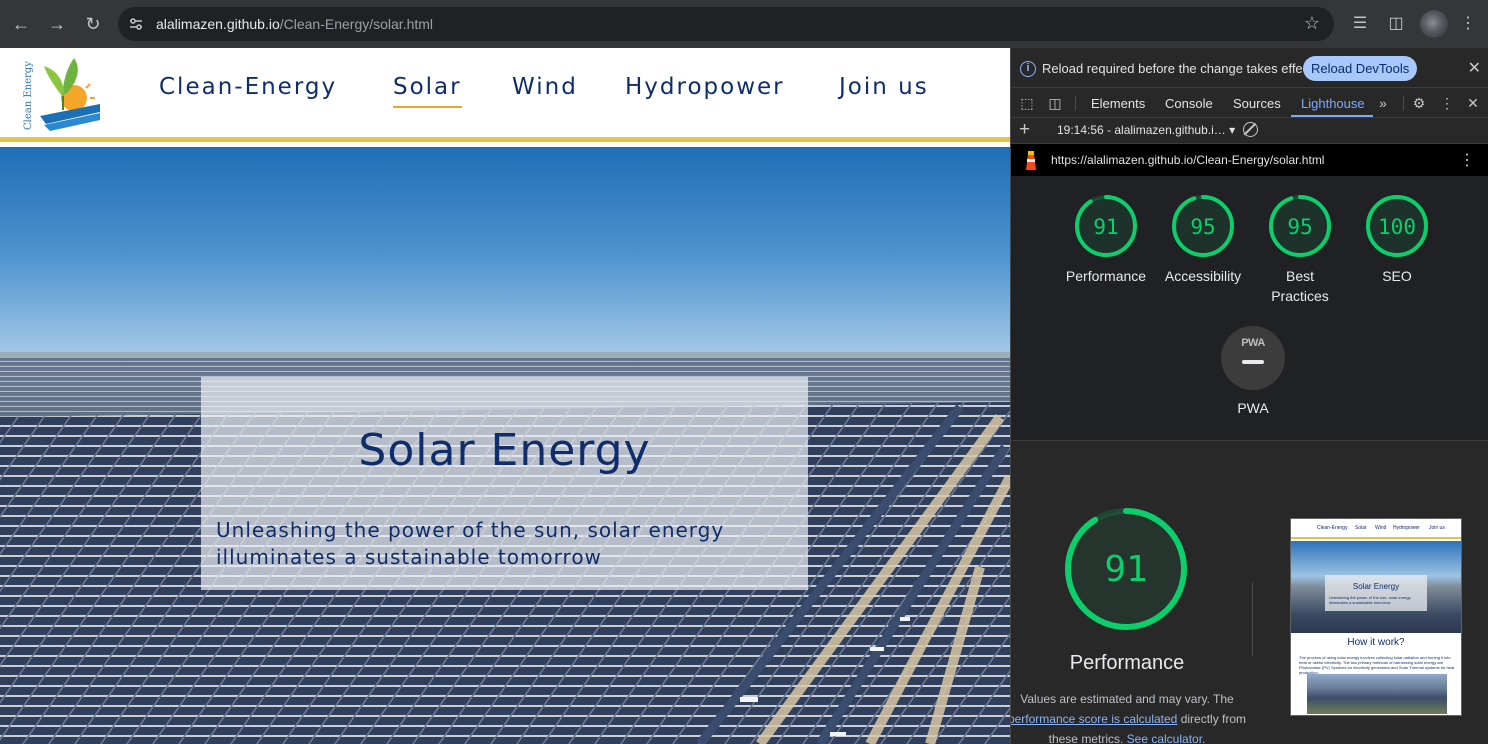 This screenshot has width=1488, height=744. I want to click on back-icon: ←, so click(21, 24).